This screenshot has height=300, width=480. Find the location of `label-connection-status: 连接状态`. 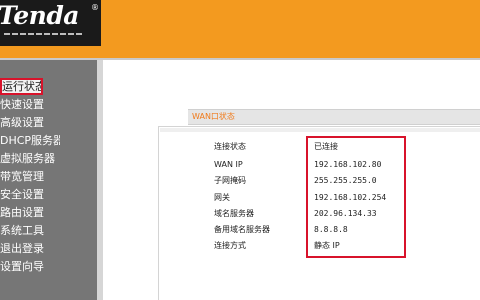

label-connection-status: 连接状态 is located at coordinates (230, 146).